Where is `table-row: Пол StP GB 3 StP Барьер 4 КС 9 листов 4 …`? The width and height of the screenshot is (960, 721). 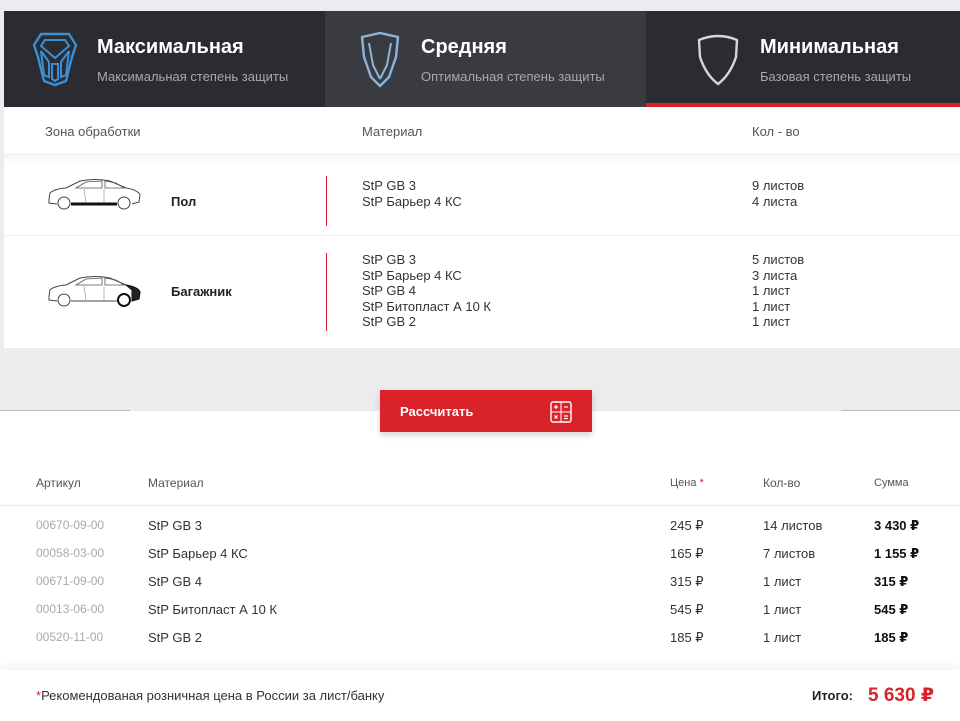 table-row: Пол StP GB 3 StP Барьер 4 КС 9 листов 4 … is located at coordinates (482, 199).